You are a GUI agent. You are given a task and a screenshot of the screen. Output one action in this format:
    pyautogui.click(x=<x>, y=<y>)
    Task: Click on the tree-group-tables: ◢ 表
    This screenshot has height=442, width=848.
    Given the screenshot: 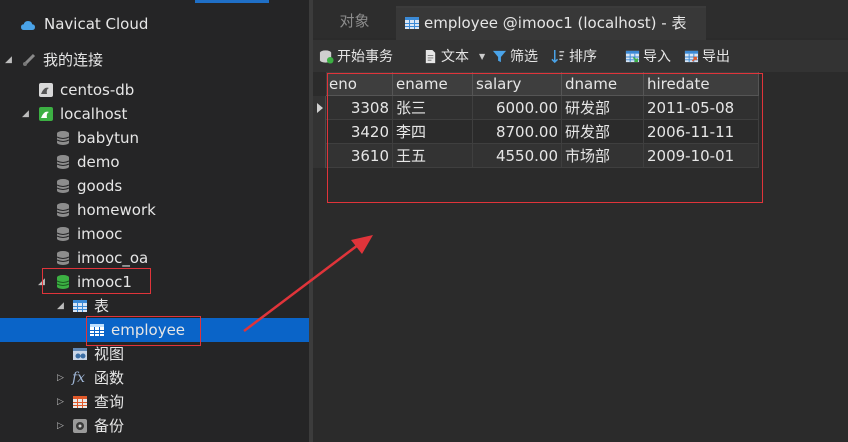 What is the action you would take?
    pyautogui.click(x=154, y=306)
    